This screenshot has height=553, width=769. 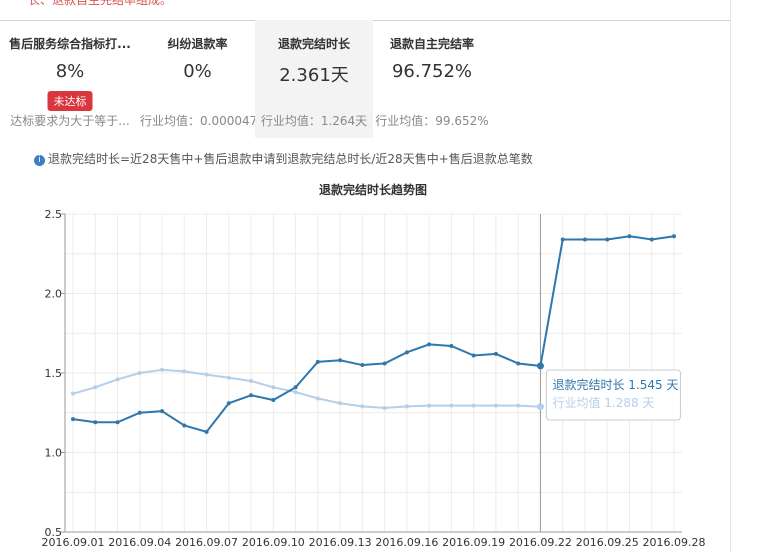 I want to click on y-tick-label: 2.0, so click(x=54, y=294).